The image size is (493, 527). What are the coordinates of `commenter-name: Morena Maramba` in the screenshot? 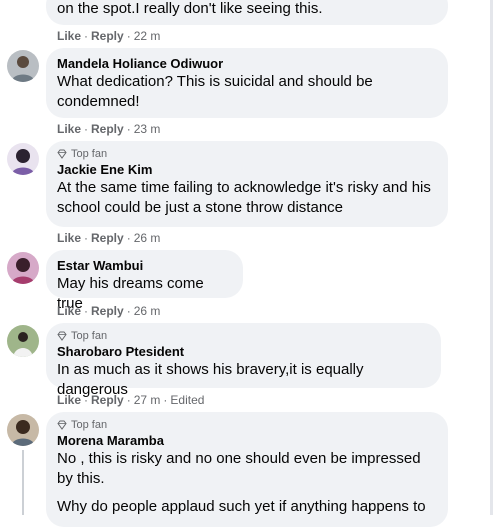 It's located at (247, 440).